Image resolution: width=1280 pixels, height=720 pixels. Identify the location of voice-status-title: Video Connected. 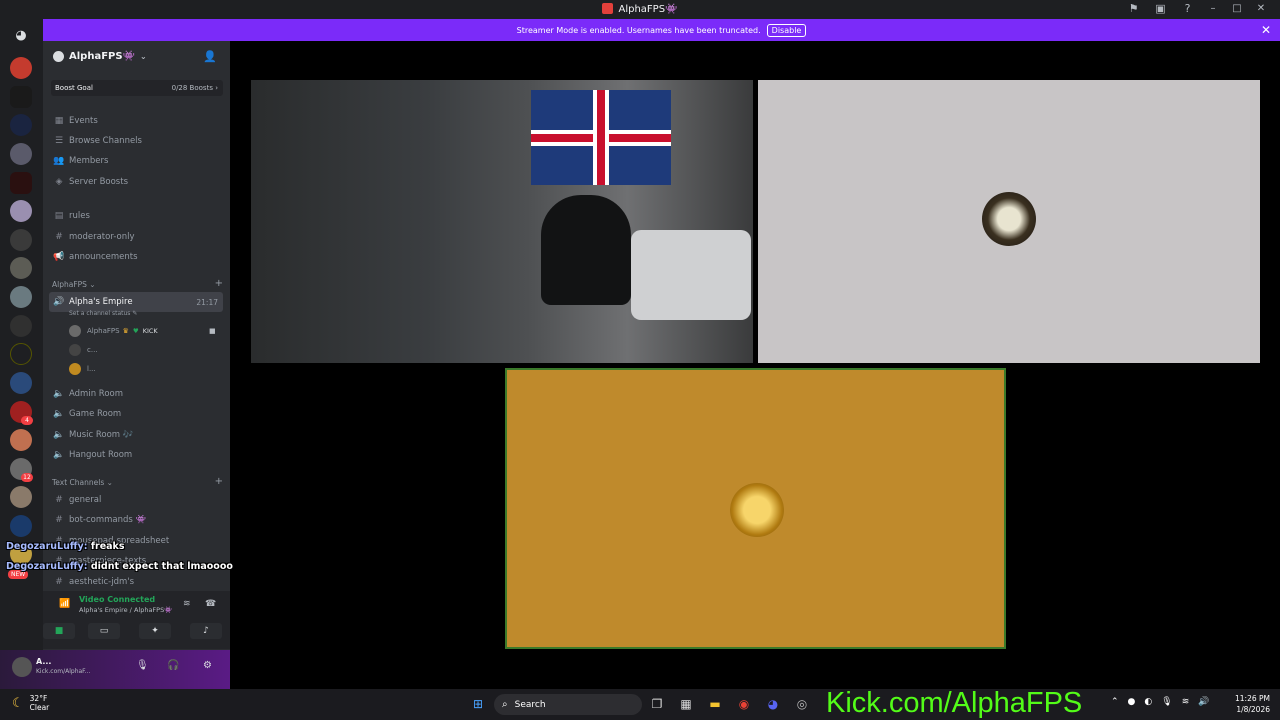
(117, 599).